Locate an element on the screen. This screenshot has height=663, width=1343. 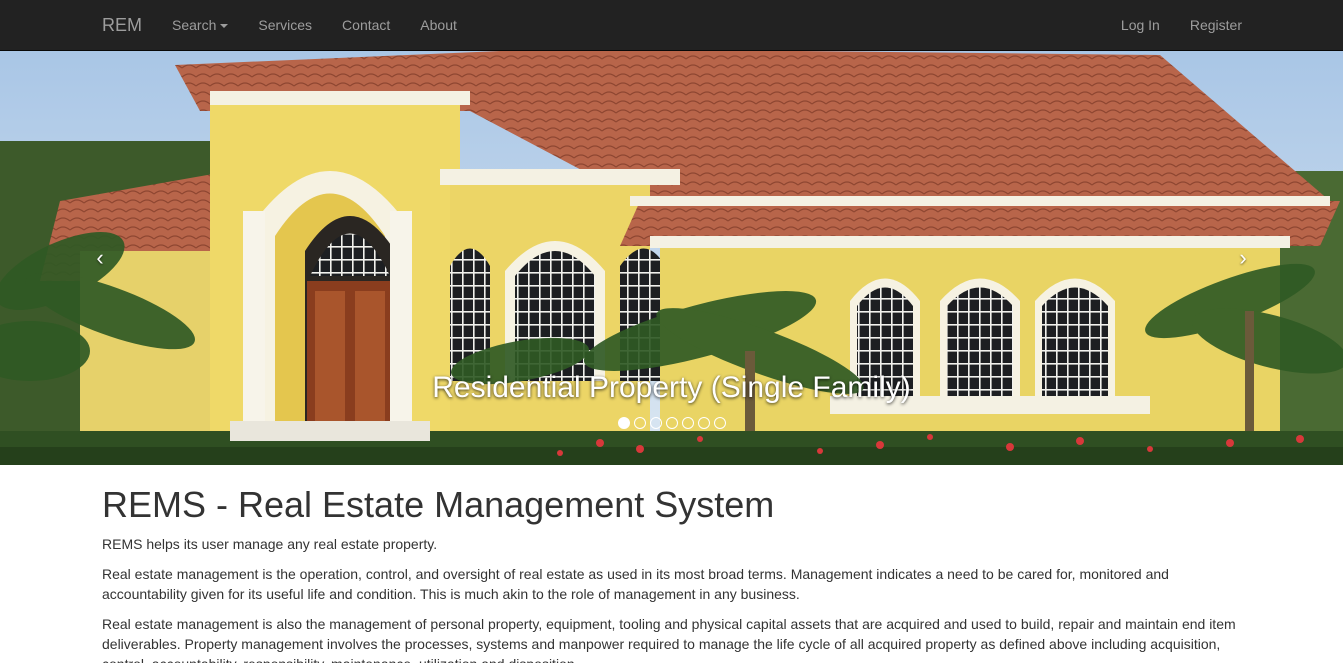
login-link: Log In is located at coordinates (1140, 25).